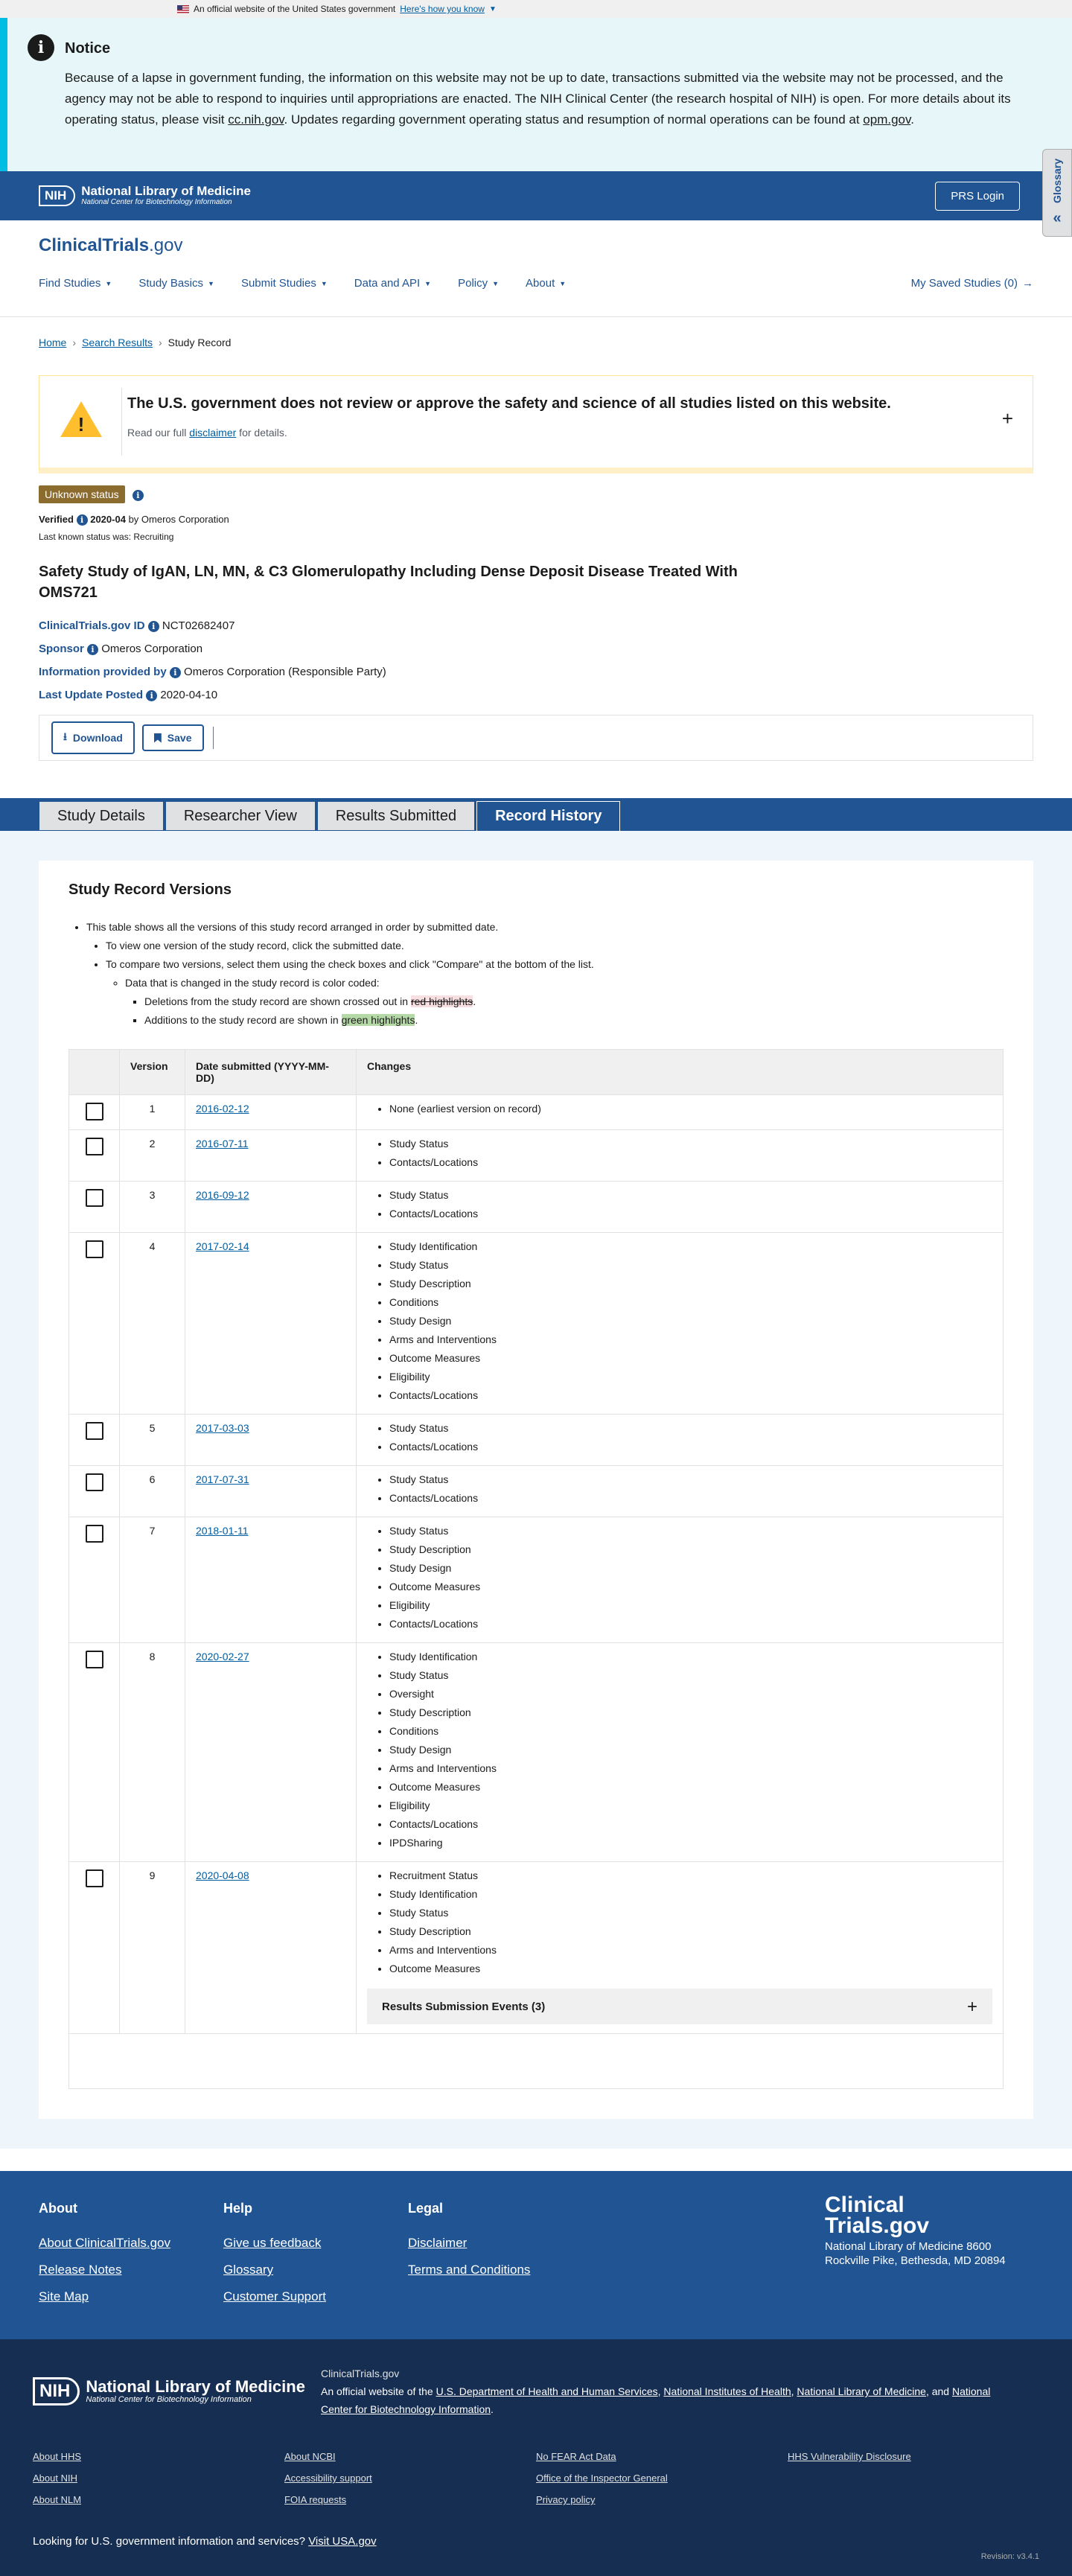 This screenshot has height=2576, width=1072. What do you see at coordinates (131, 2243) in the screenshot?
I see `footer-link: About ClinicalTrials.gov` at bounding box center [131, 2243].